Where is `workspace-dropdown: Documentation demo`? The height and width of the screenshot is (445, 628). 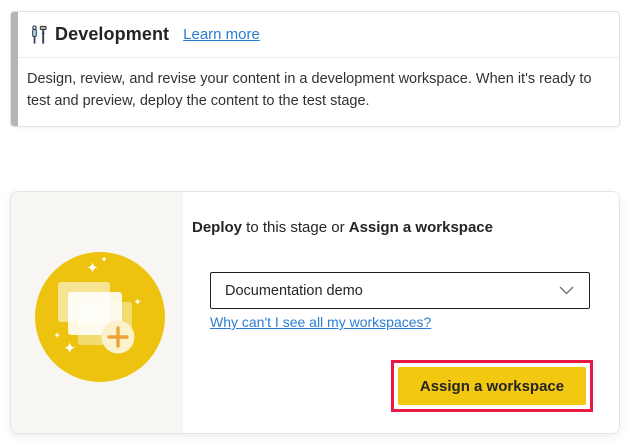
workspace-dropdown: Documentation demo is located at coordinates (400, 290).